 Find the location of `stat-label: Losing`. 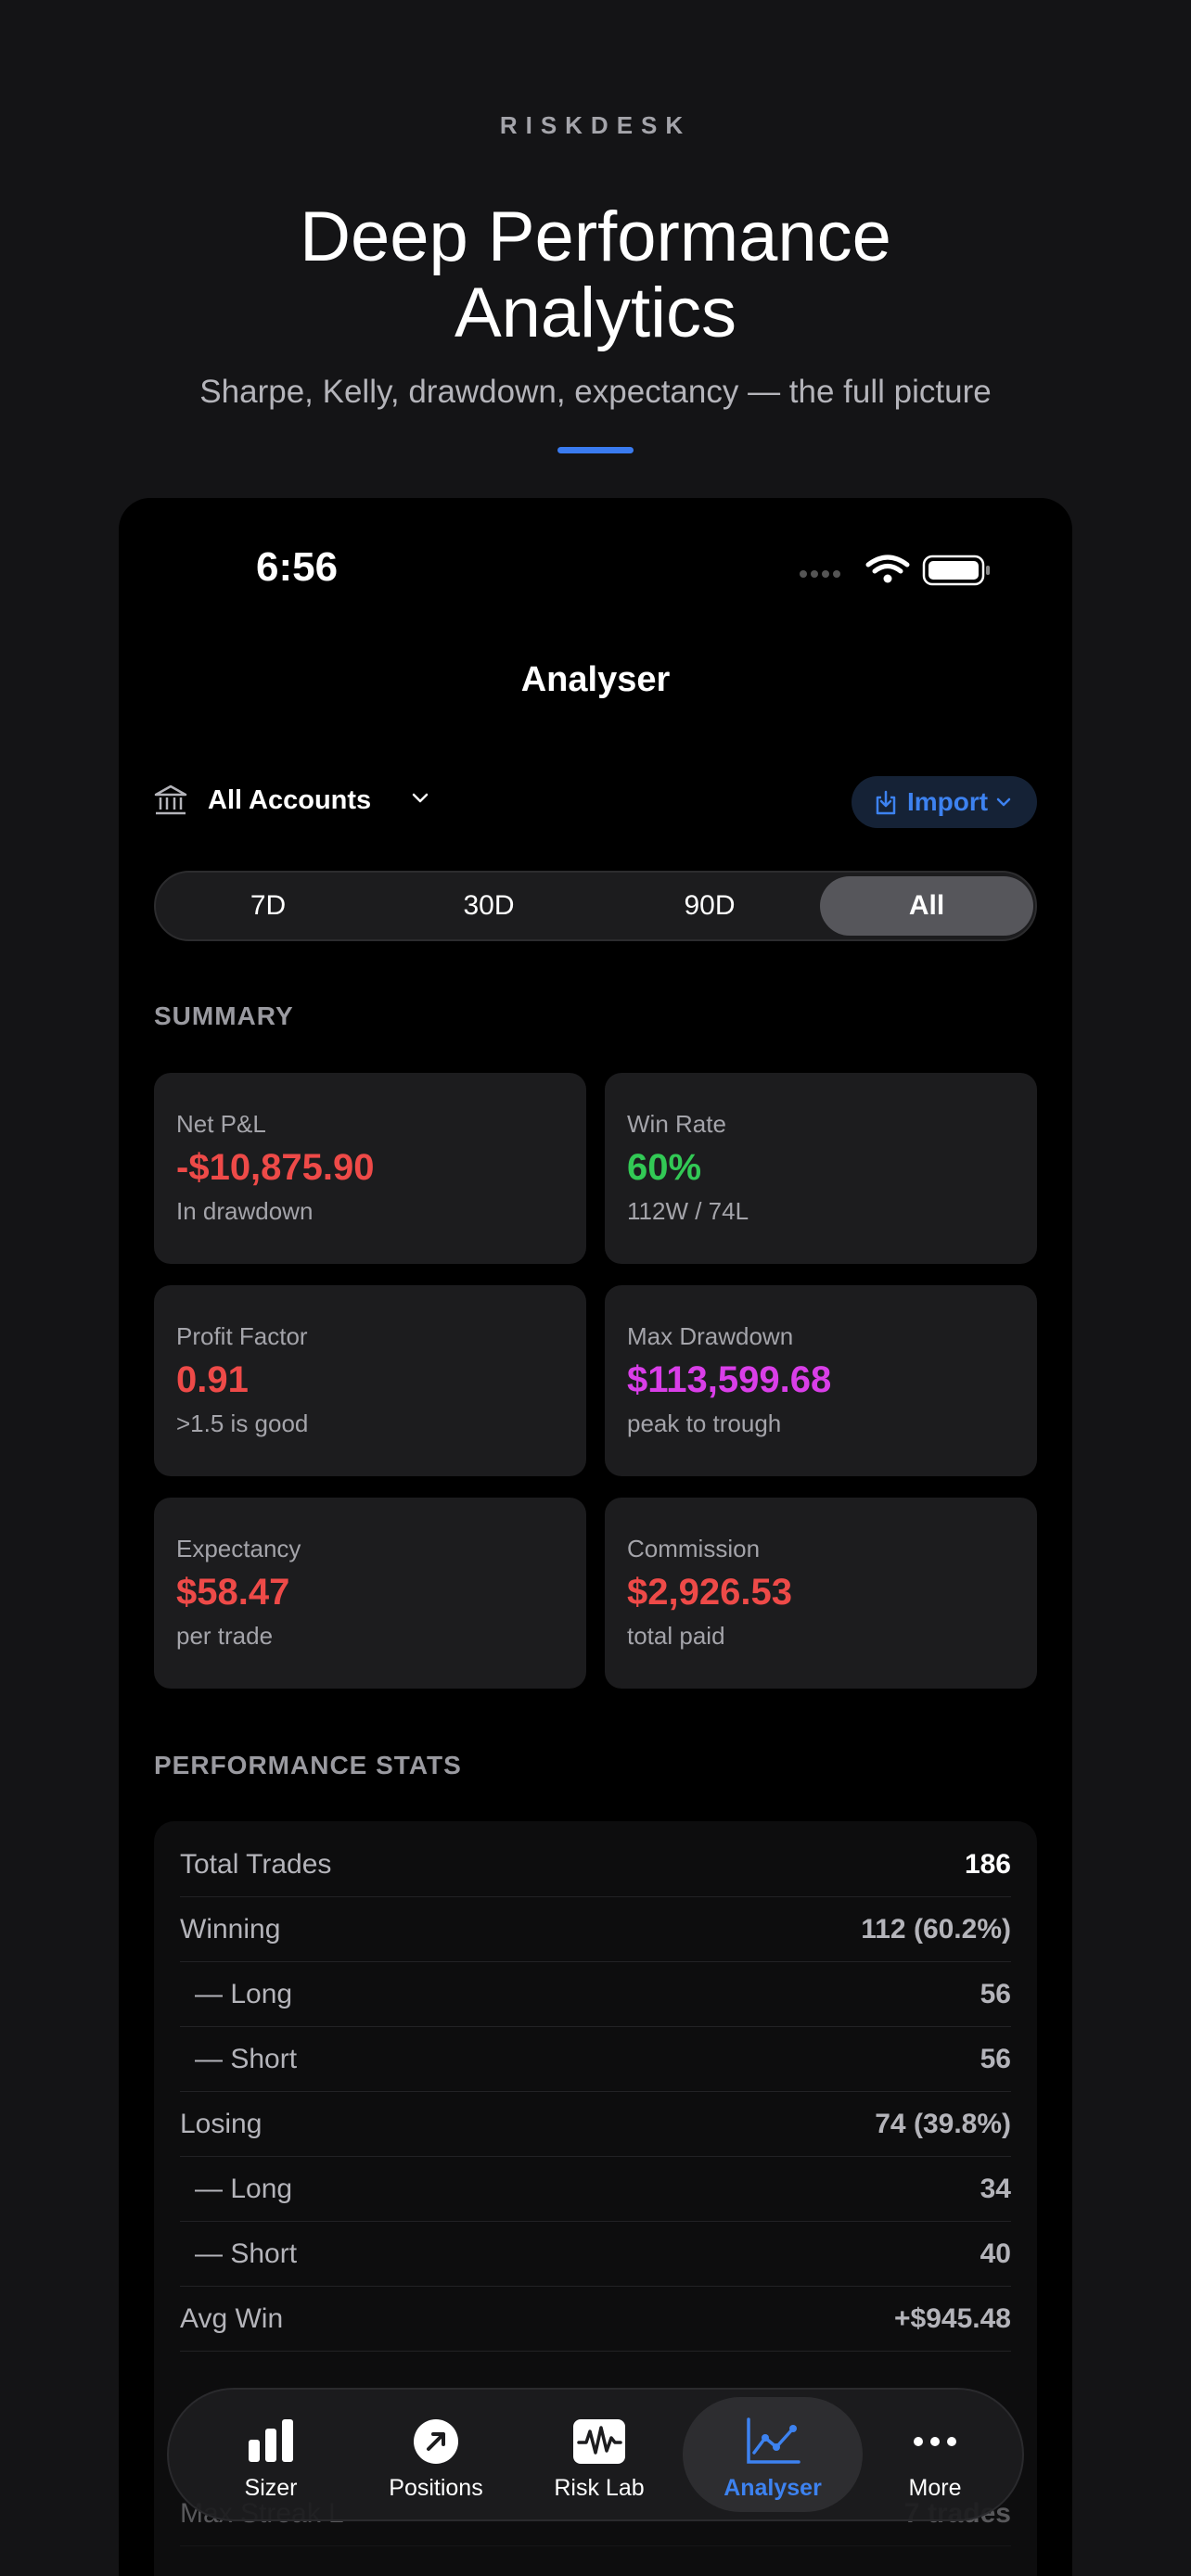

stat-label: Losing is located at coordinates (222, 2124).